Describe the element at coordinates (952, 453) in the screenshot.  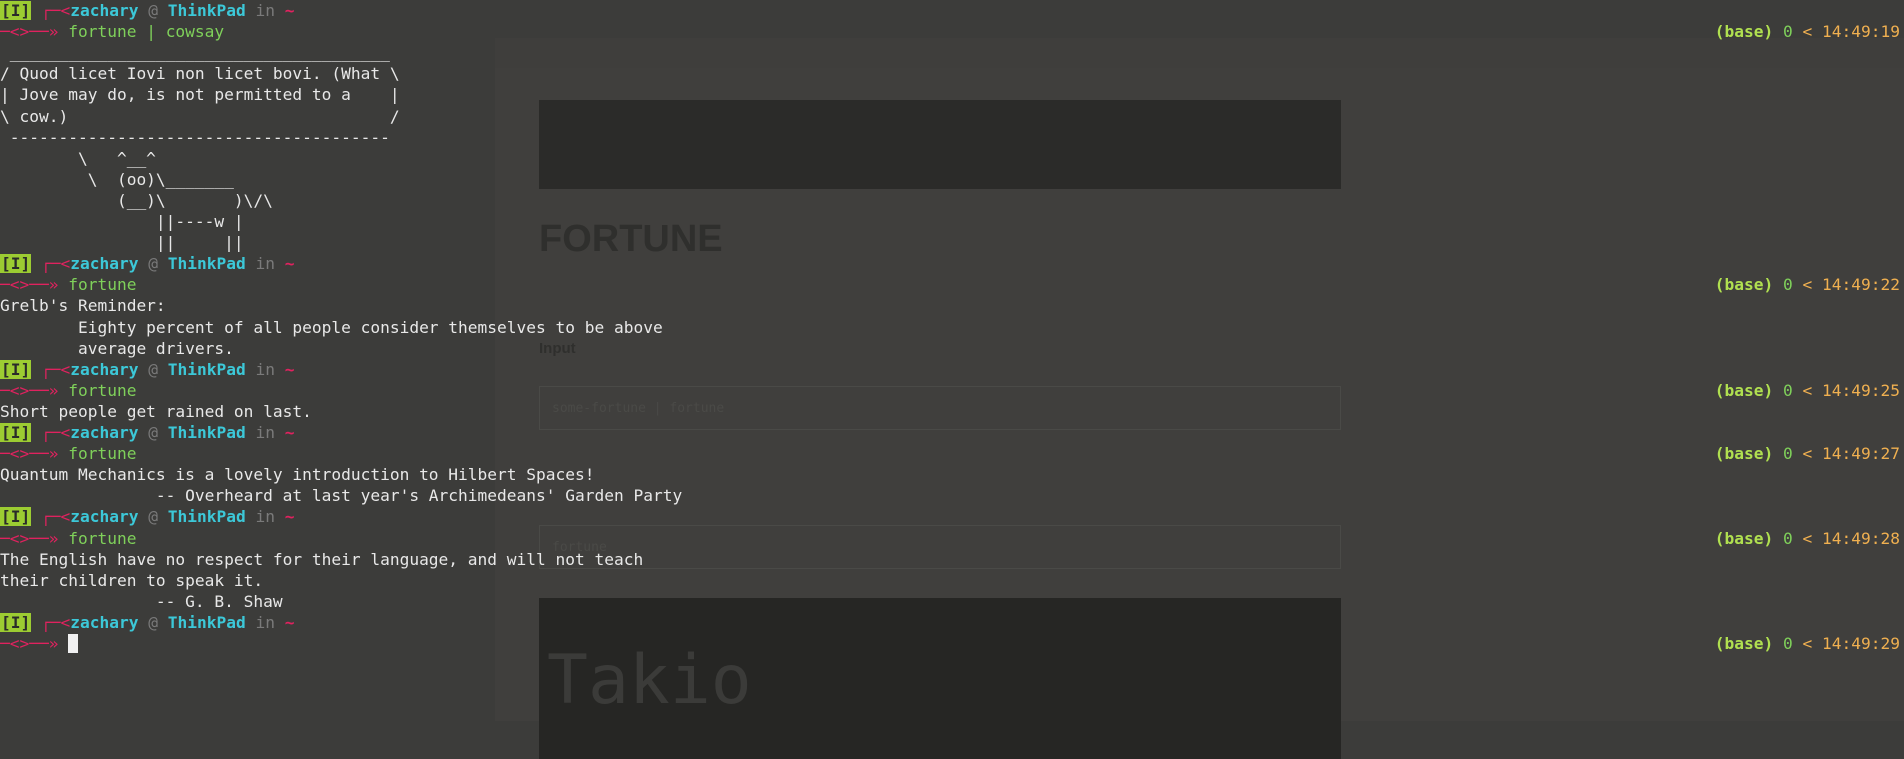
I see `prompt-command-line: ─<>──» fortune (base) 0 < 14:49:27` at that location.